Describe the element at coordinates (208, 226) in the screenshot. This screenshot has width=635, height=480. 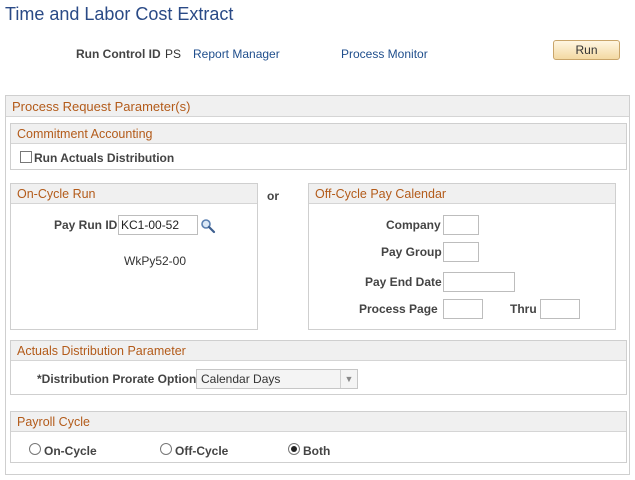
I see `search-icon` at that location.